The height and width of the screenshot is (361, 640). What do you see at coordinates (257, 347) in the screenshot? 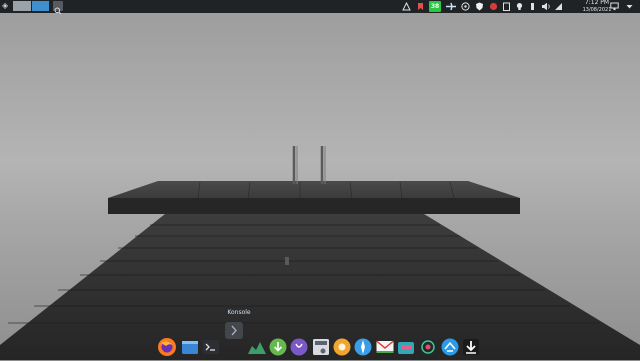
I see `system-monitor-icon` at bounding box center [257, 347].